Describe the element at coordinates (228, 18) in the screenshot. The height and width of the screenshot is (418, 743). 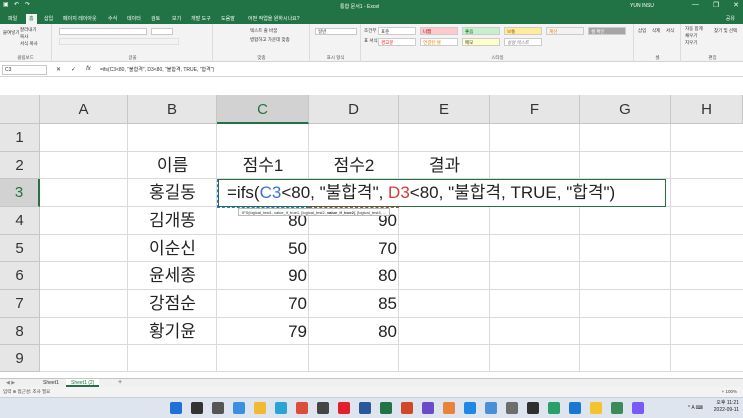
I see `tab-help: 도움말` at that location.